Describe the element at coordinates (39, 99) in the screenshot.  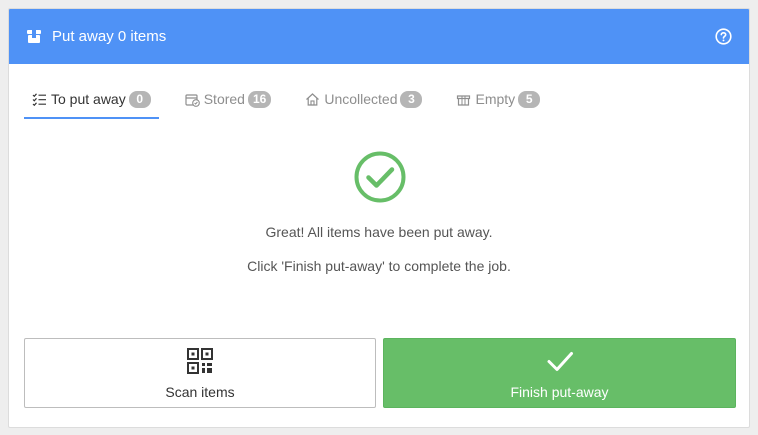
I see `checklist-icon` at that location.